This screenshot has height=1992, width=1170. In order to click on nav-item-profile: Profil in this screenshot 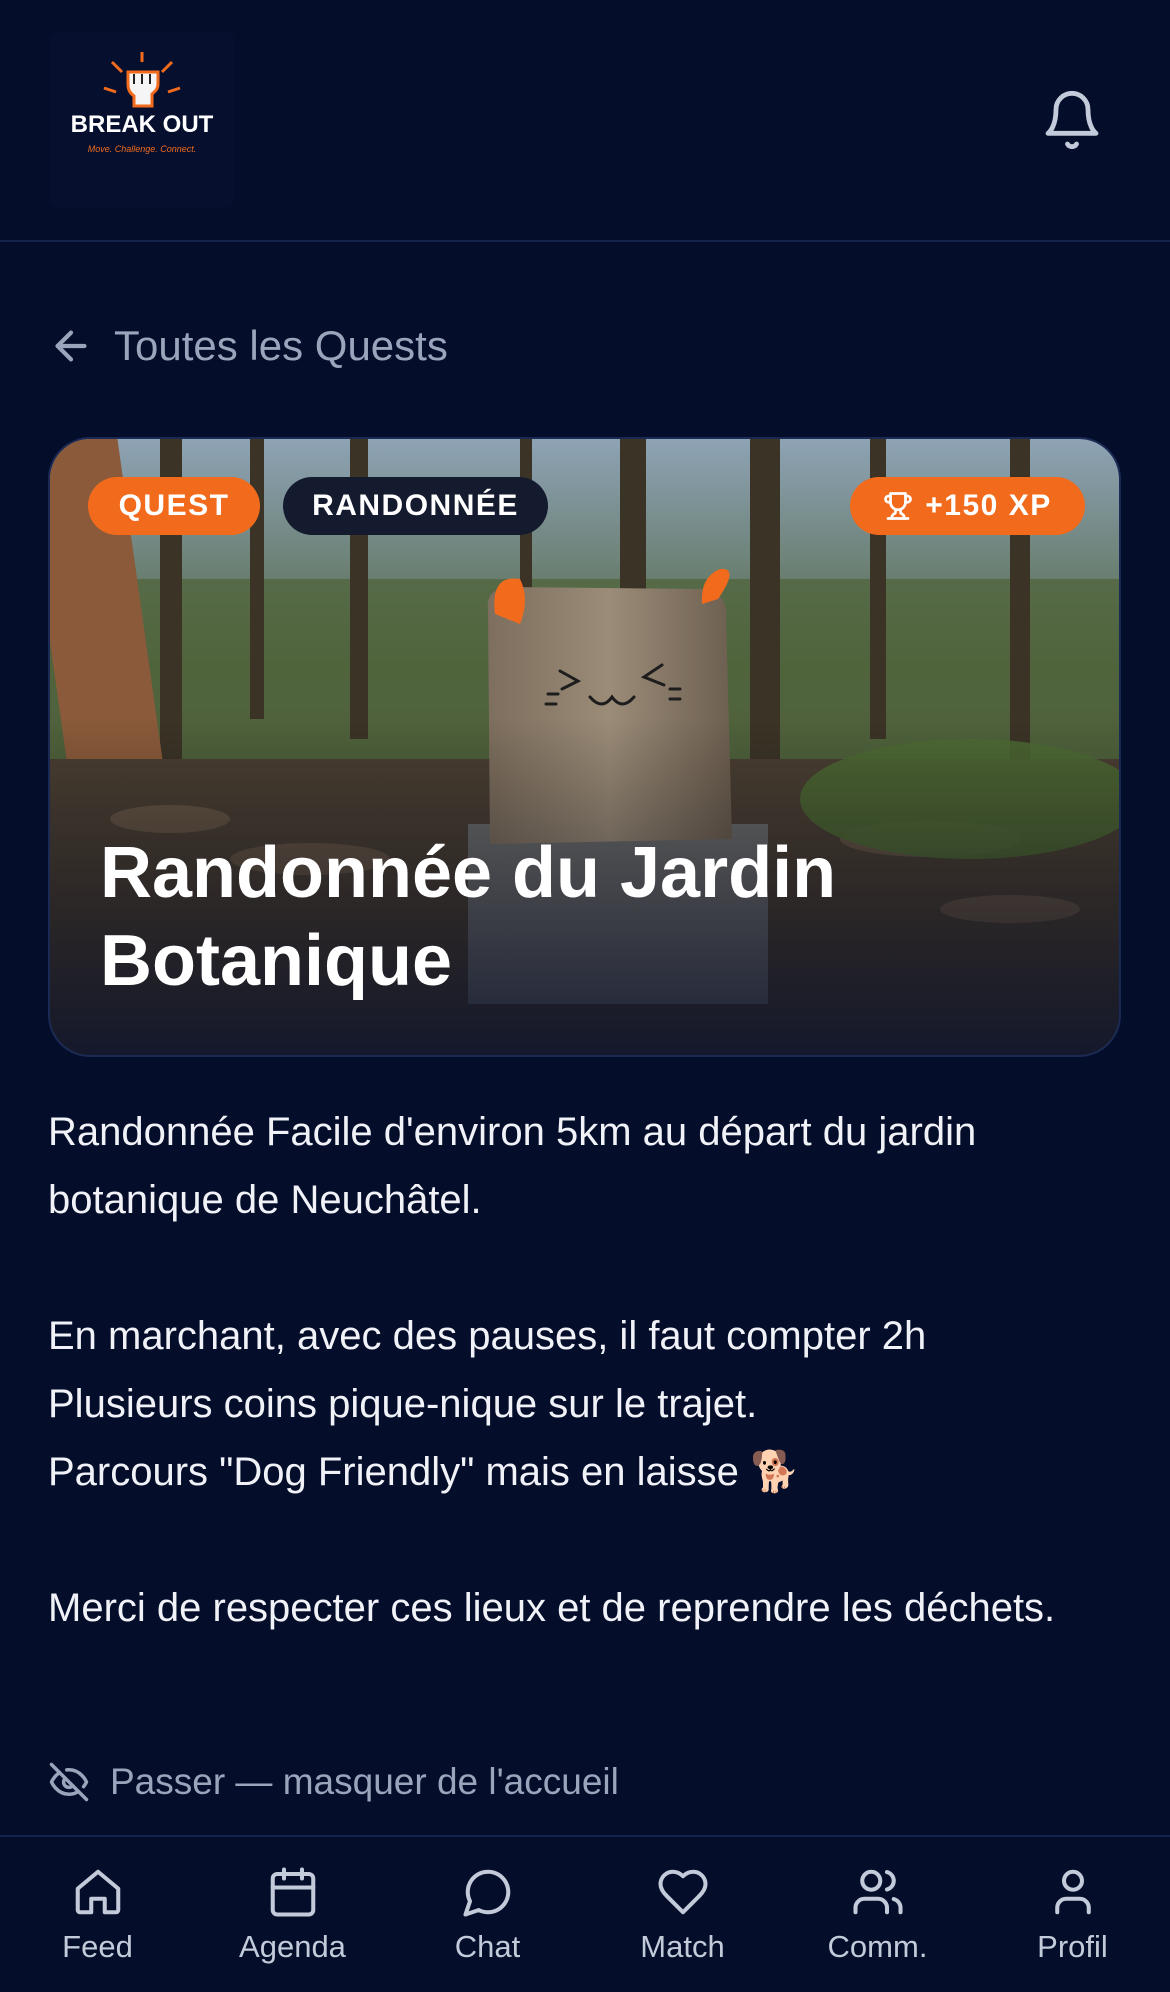, I will do `click(1072, 1914)`.